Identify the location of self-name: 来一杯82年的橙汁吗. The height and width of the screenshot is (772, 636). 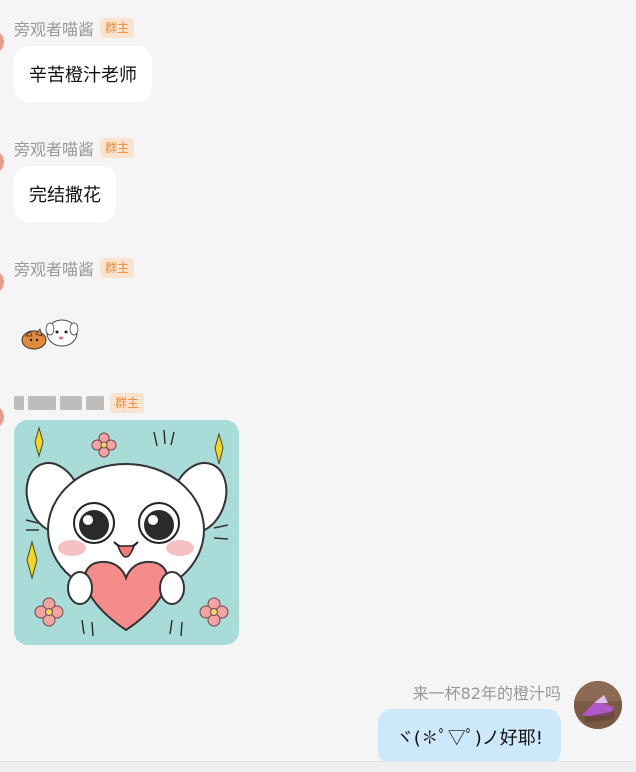
(487, 692).